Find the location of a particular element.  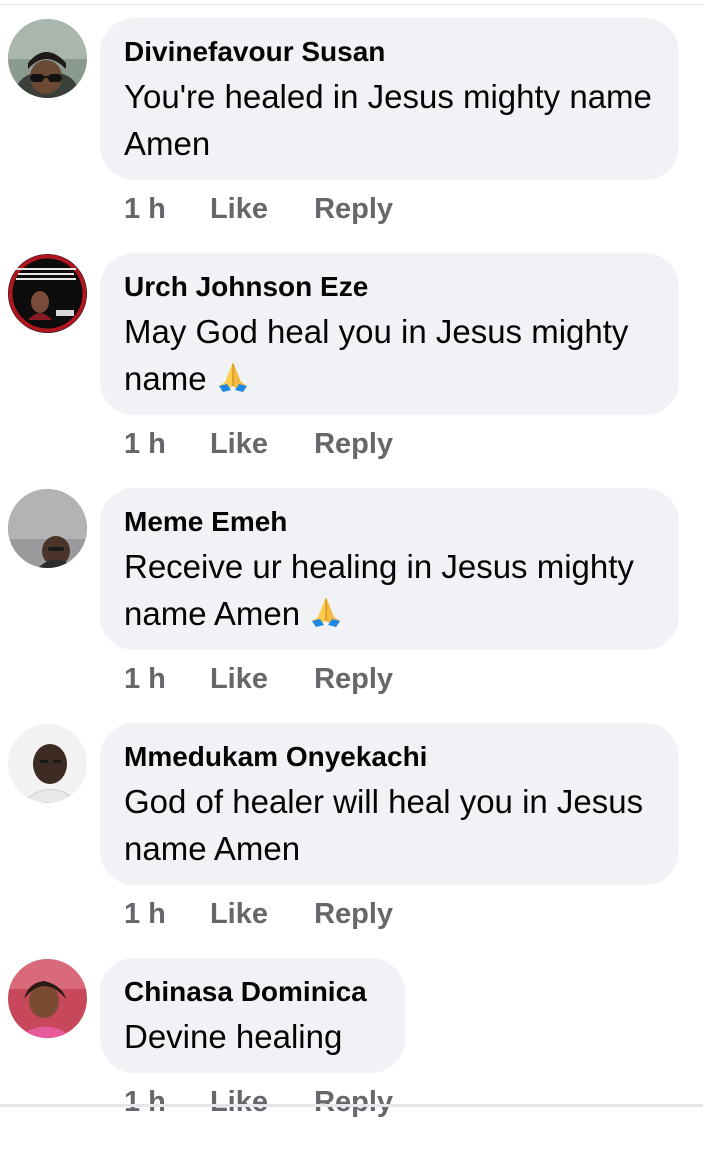

comment-author: Chinasa Dominica is located at coordinates (252, 992).